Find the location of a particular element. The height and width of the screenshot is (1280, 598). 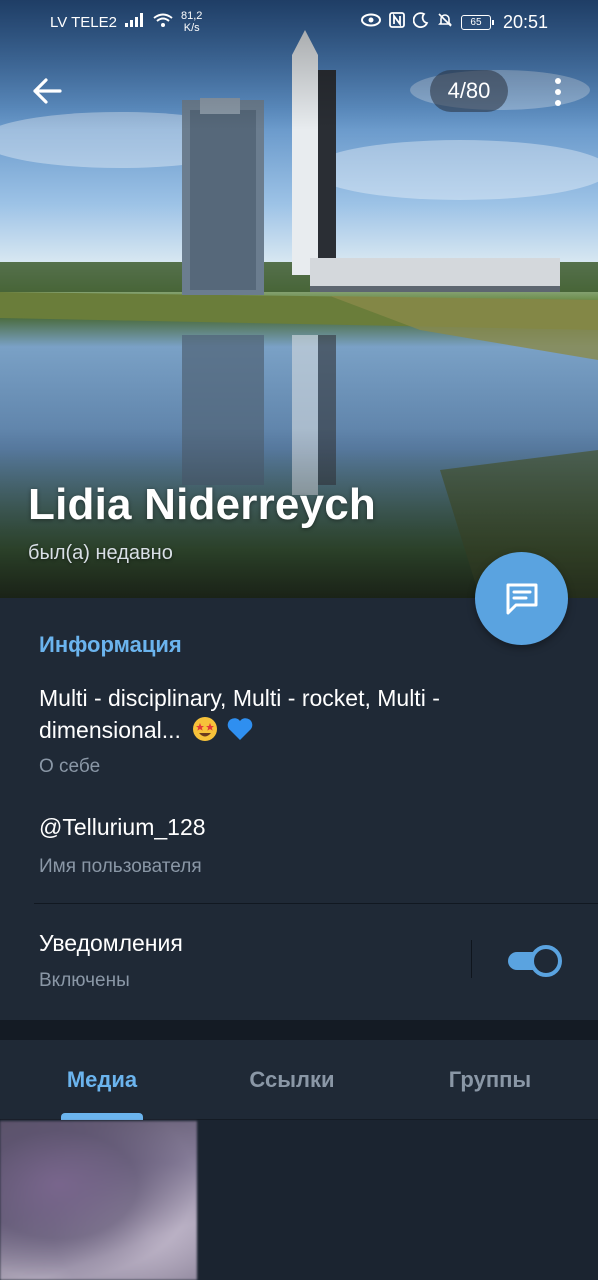

net-speed: 81,2 K/s is located at coordinates (191, 22).